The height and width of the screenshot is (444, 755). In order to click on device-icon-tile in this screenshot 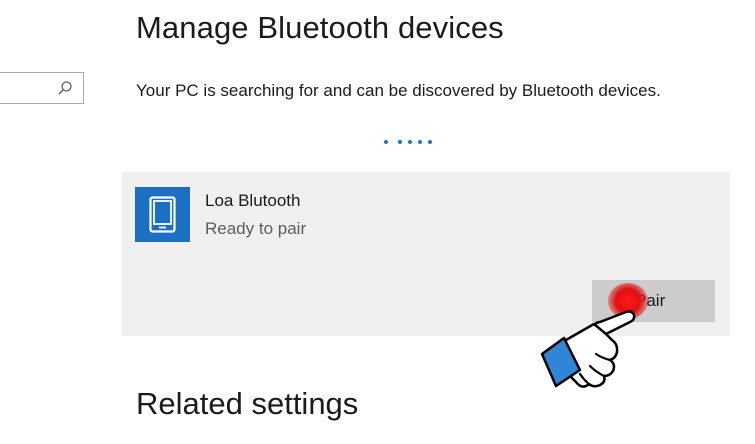, I will do `click(162, 214)`.